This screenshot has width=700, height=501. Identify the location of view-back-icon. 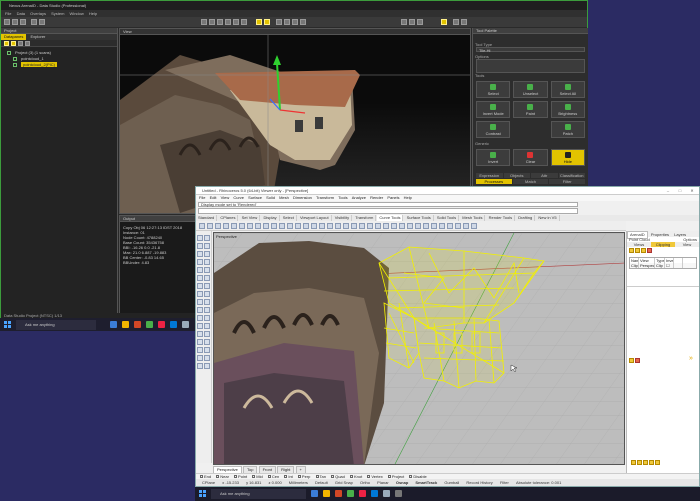
(212, 22).